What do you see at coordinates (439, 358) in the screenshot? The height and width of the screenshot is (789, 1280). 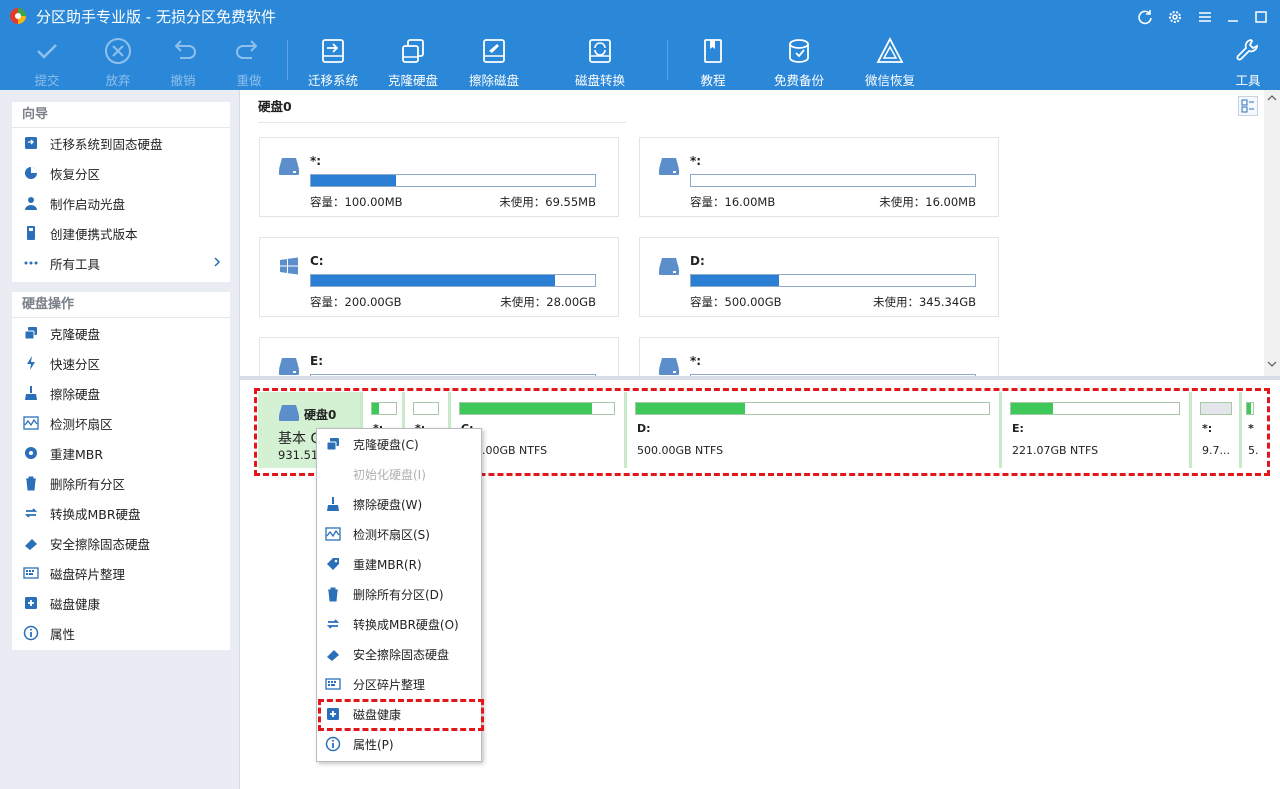 I see `partition-card: E:` at bounding box center [439, 358].